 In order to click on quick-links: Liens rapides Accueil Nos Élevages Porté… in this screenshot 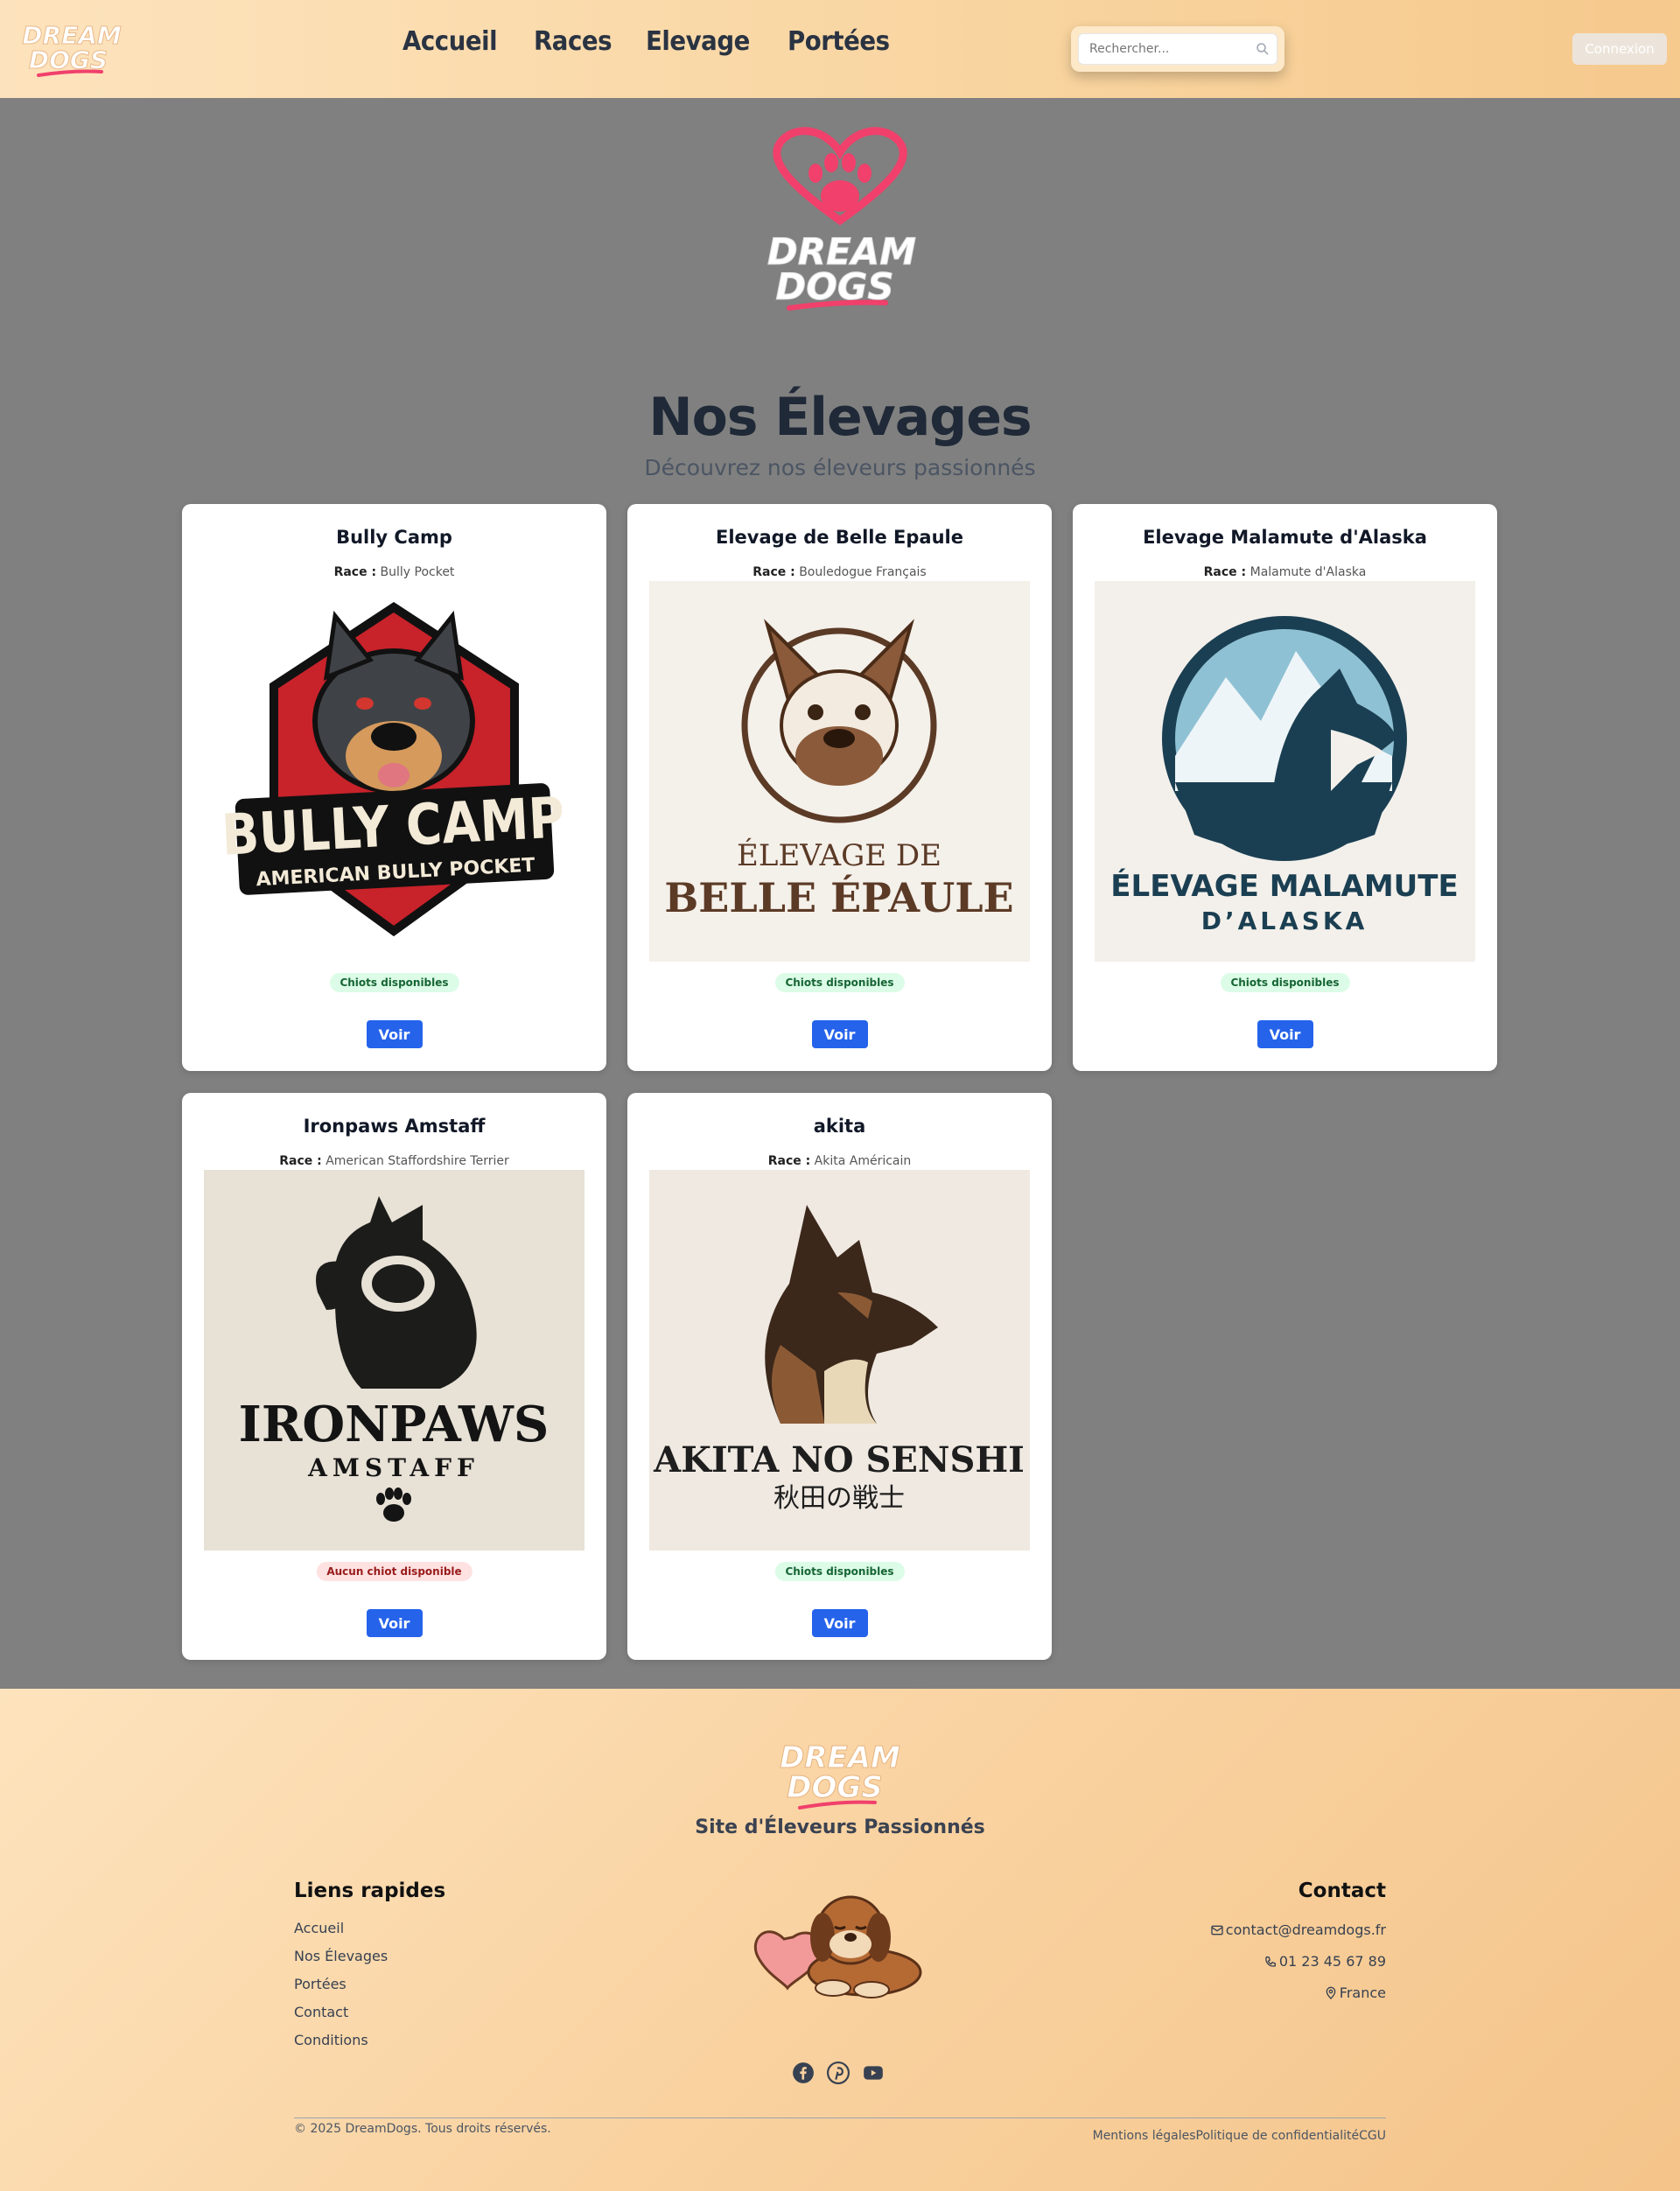, I will do `click(369, 1967)`.